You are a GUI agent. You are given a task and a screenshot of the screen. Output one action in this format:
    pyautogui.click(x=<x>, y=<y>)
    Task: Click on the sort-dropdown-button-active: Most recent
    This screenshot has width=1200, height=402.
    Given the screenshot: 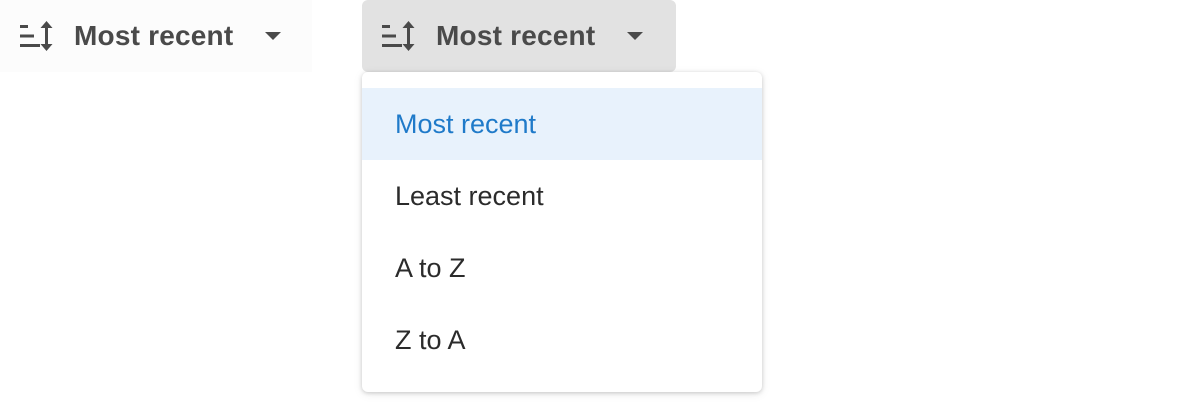 What is the action you would take?
    pyautogui.click(x=519, y=36)
    